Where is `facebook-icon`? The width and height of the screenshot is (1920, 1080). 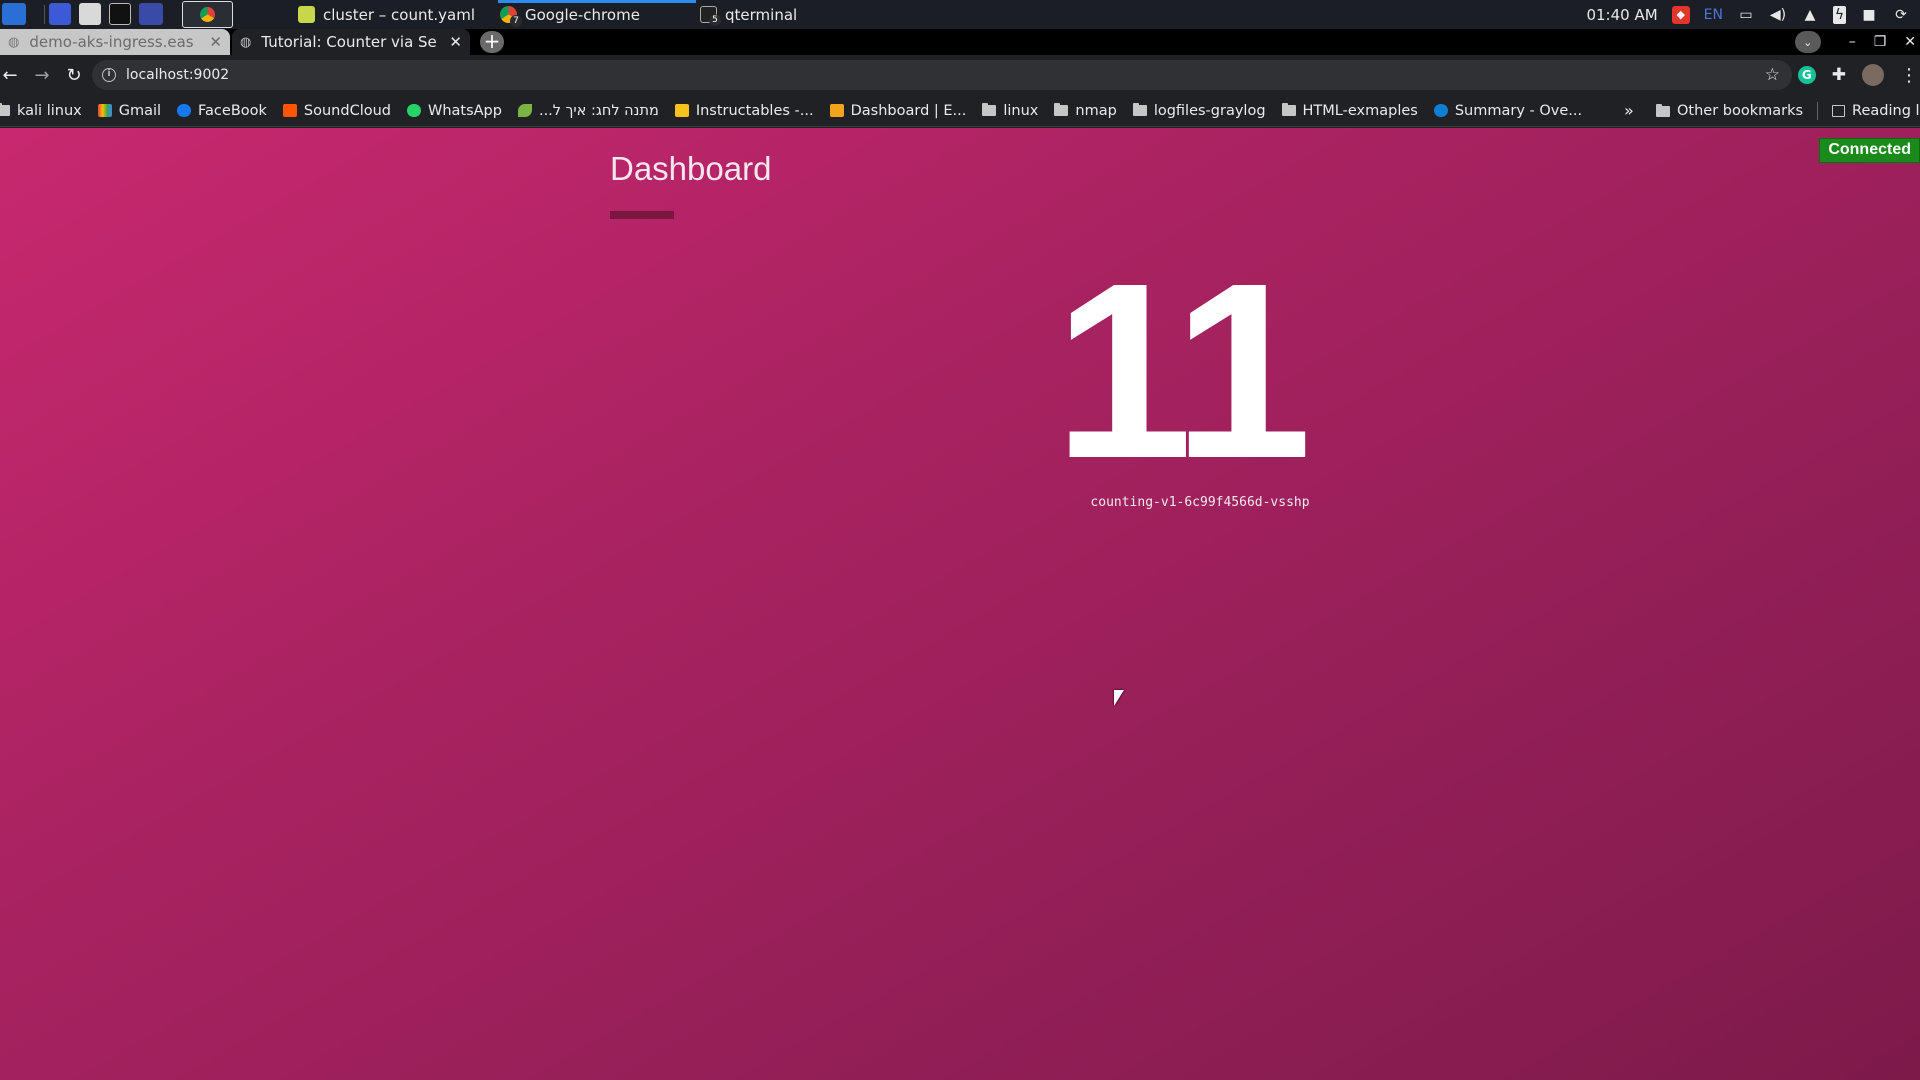 facebook-icon is located at coordinates (184, 110).